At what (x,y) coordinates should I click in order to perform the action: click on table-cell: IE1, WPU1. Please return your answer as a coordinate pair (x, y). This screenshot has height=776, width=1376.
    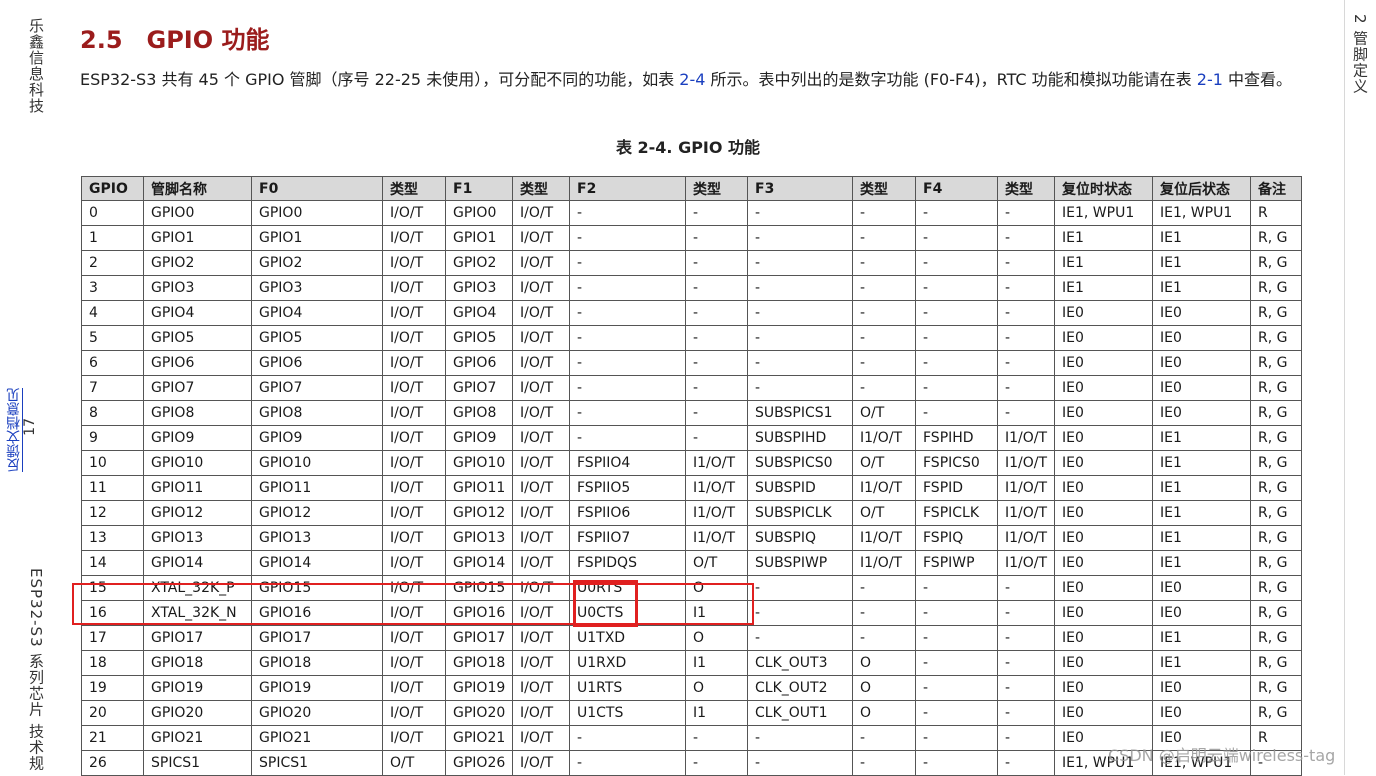
    Looking at the image, I should click on (1103, 213).